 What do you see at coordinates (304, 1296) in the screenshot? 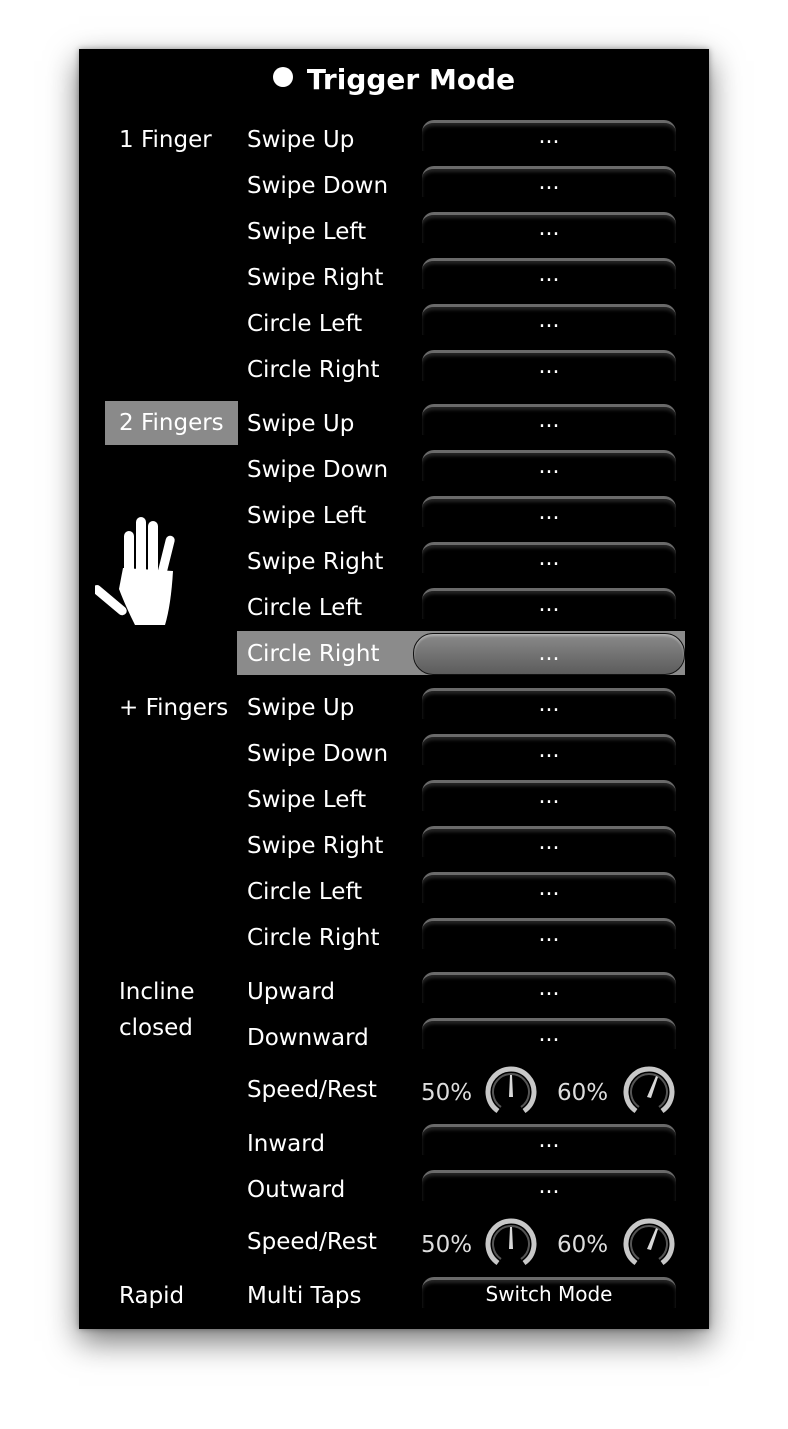
I see `multi-taps-label: Multi Taps` at bounding box center [304, 1296].